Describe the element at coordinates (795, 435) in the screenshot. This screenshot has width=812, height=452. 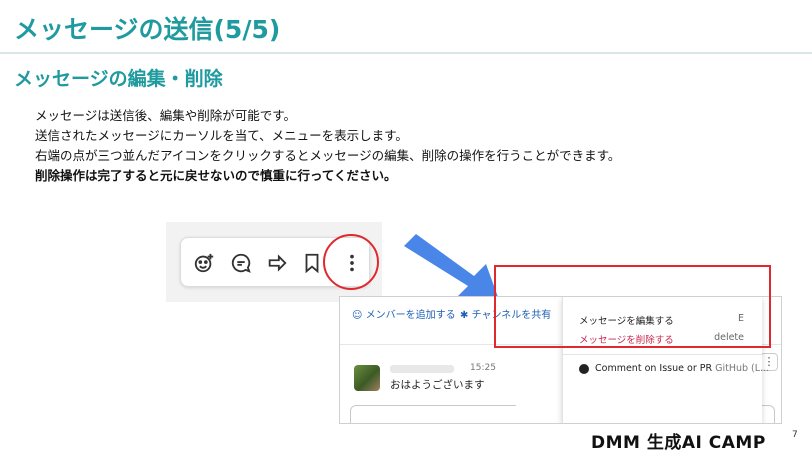
I see `page-number: 7` at that location.